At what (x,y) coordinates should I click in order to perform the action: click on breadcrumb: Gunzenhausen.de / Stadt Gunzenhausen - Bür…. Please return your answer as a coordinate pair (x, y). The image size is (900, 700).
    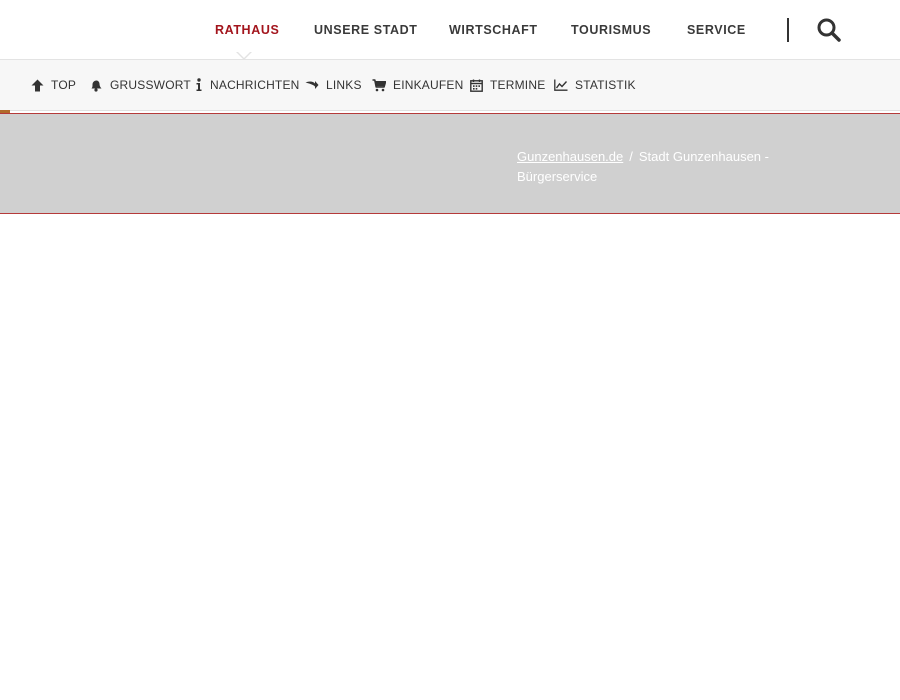
    Looking at the image, I should click on (662, 167).